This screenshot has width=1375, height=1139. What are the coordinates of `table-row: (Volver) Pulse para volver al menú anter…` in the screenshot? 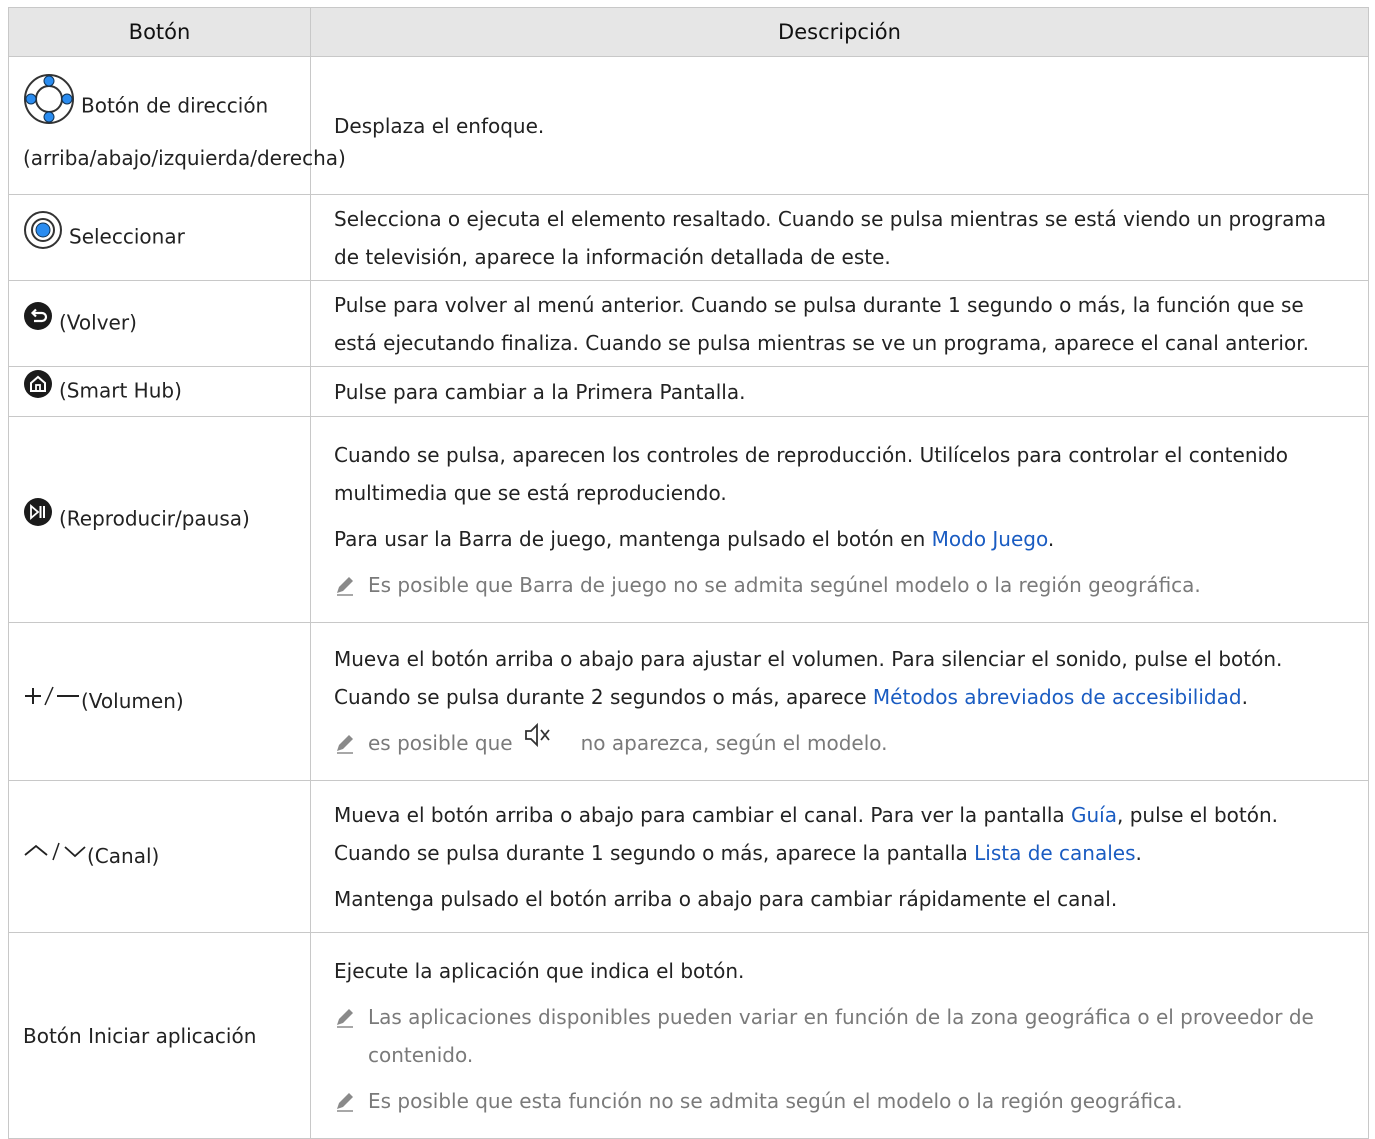 It's located at (688, 323).